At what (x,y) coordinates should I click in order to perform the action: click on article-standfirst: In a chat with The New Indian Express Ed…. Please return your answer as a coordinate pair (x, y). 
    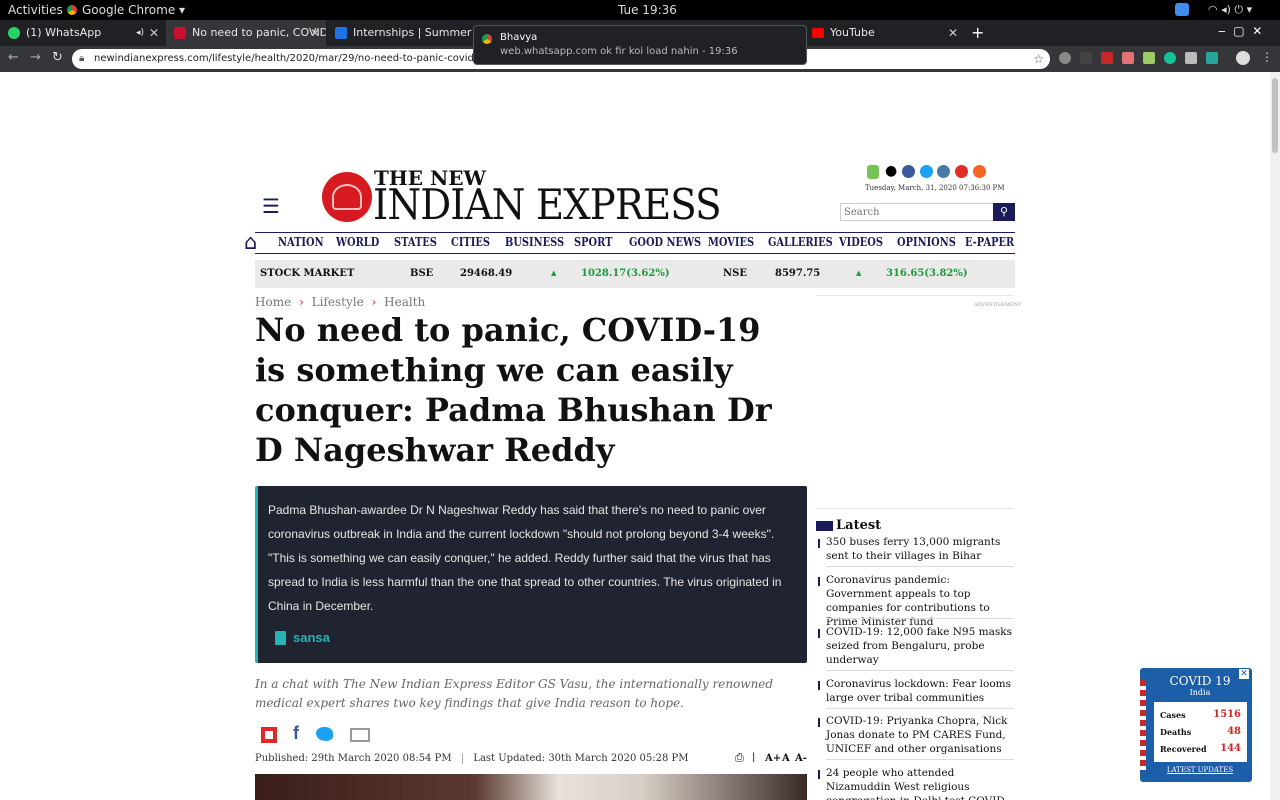
    Looking at the image, I should click on (514, 693).